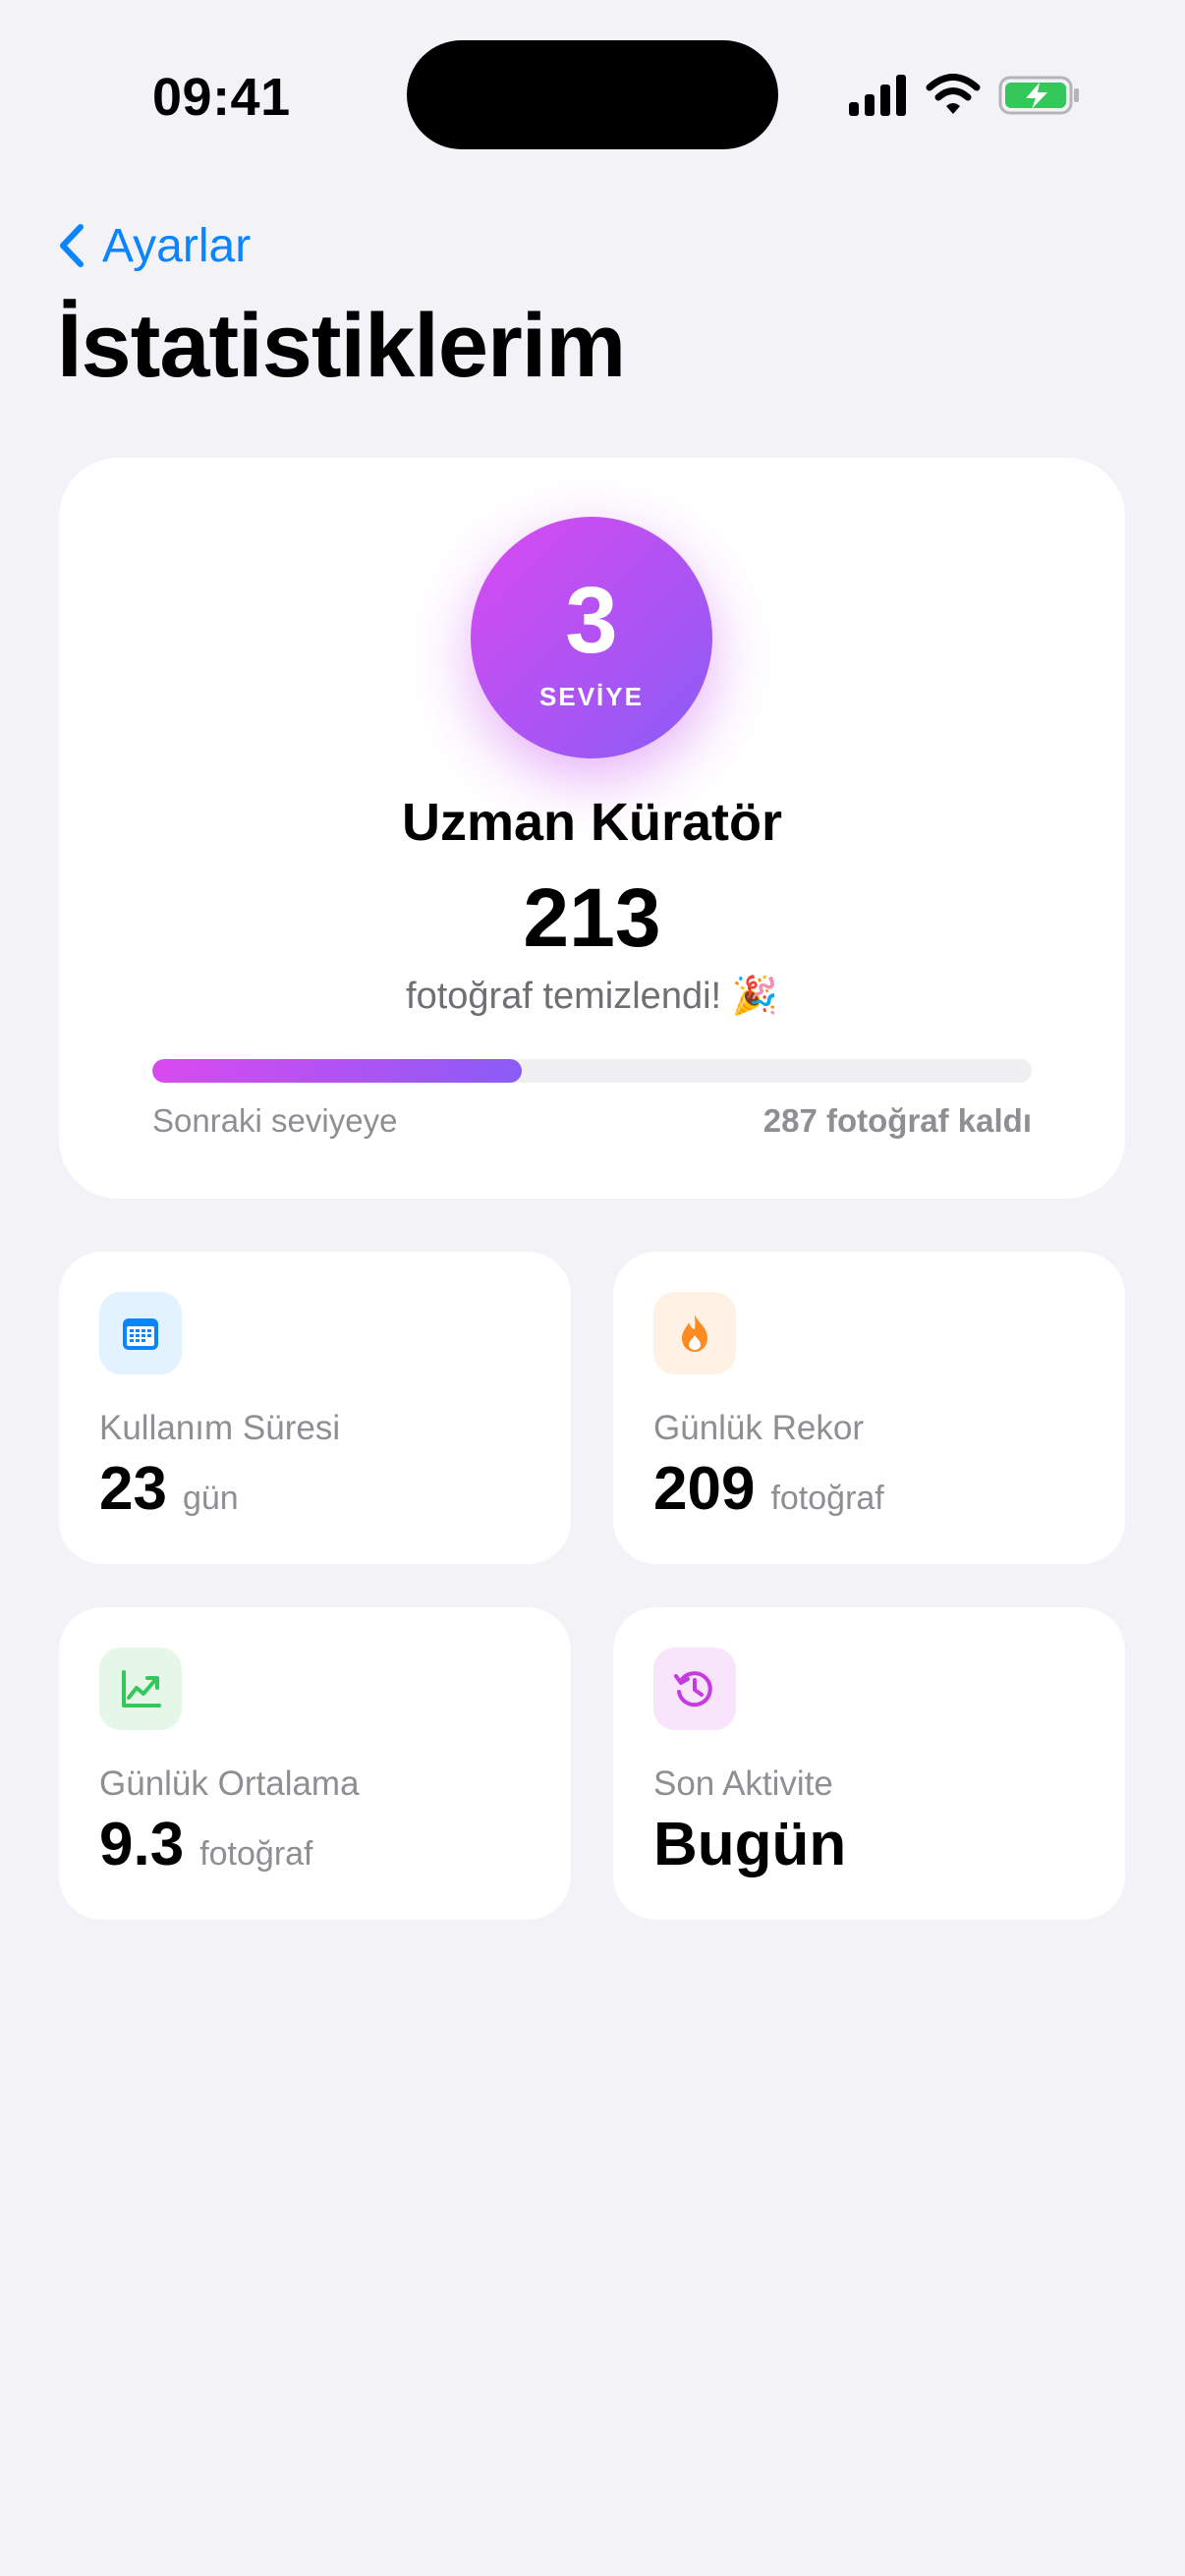  I want to click on rank-name: Uzman Küratör, so click(592, 822).